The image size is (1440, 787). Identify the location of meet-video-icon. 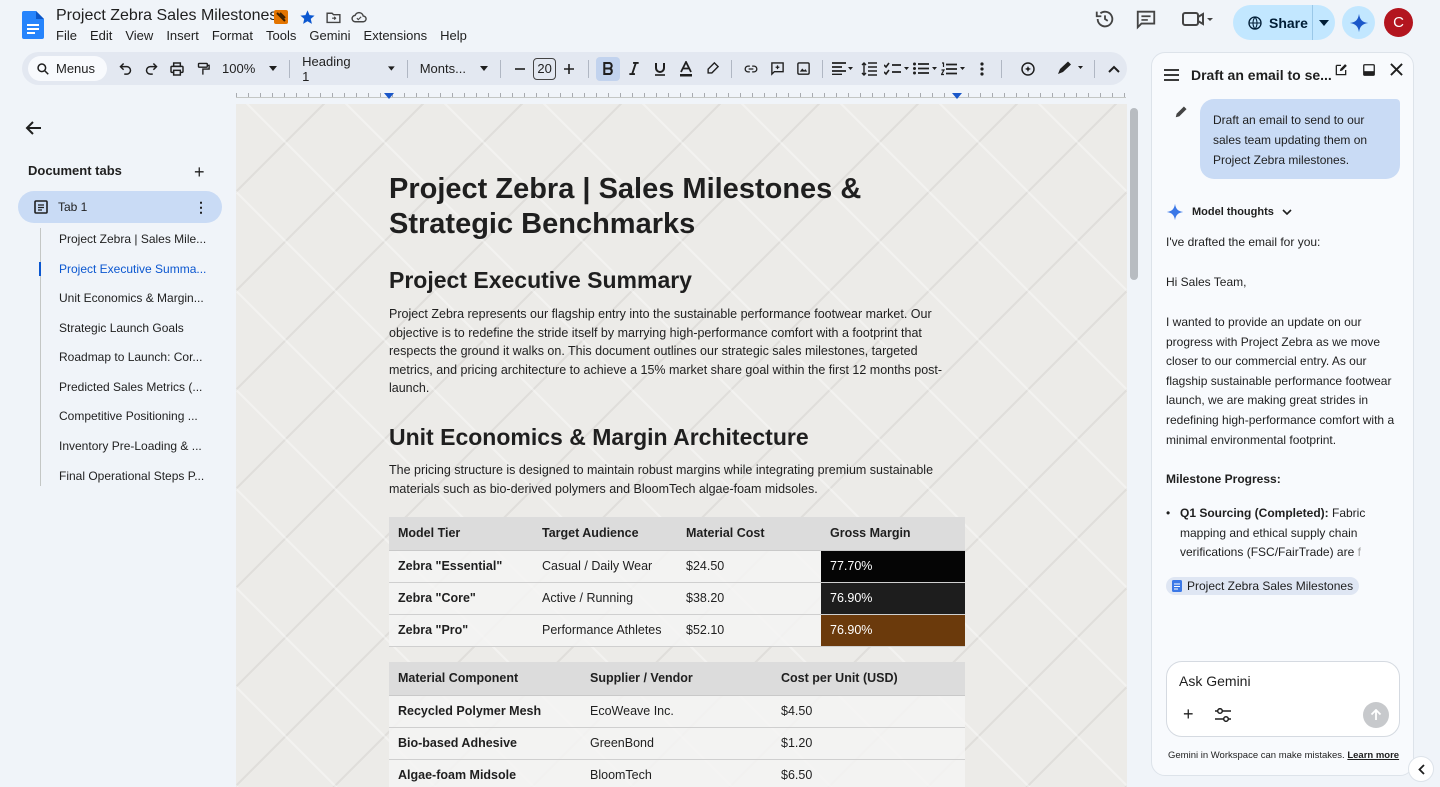
(1198, 19).